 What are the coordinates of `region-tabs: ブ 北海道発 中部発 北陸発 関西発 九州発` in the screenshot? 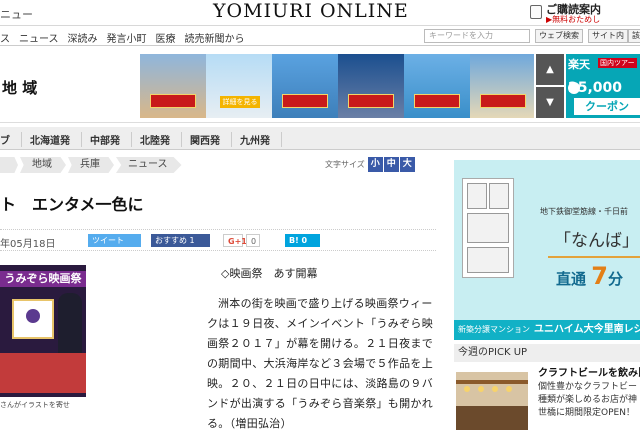 It's located at (320, 138).